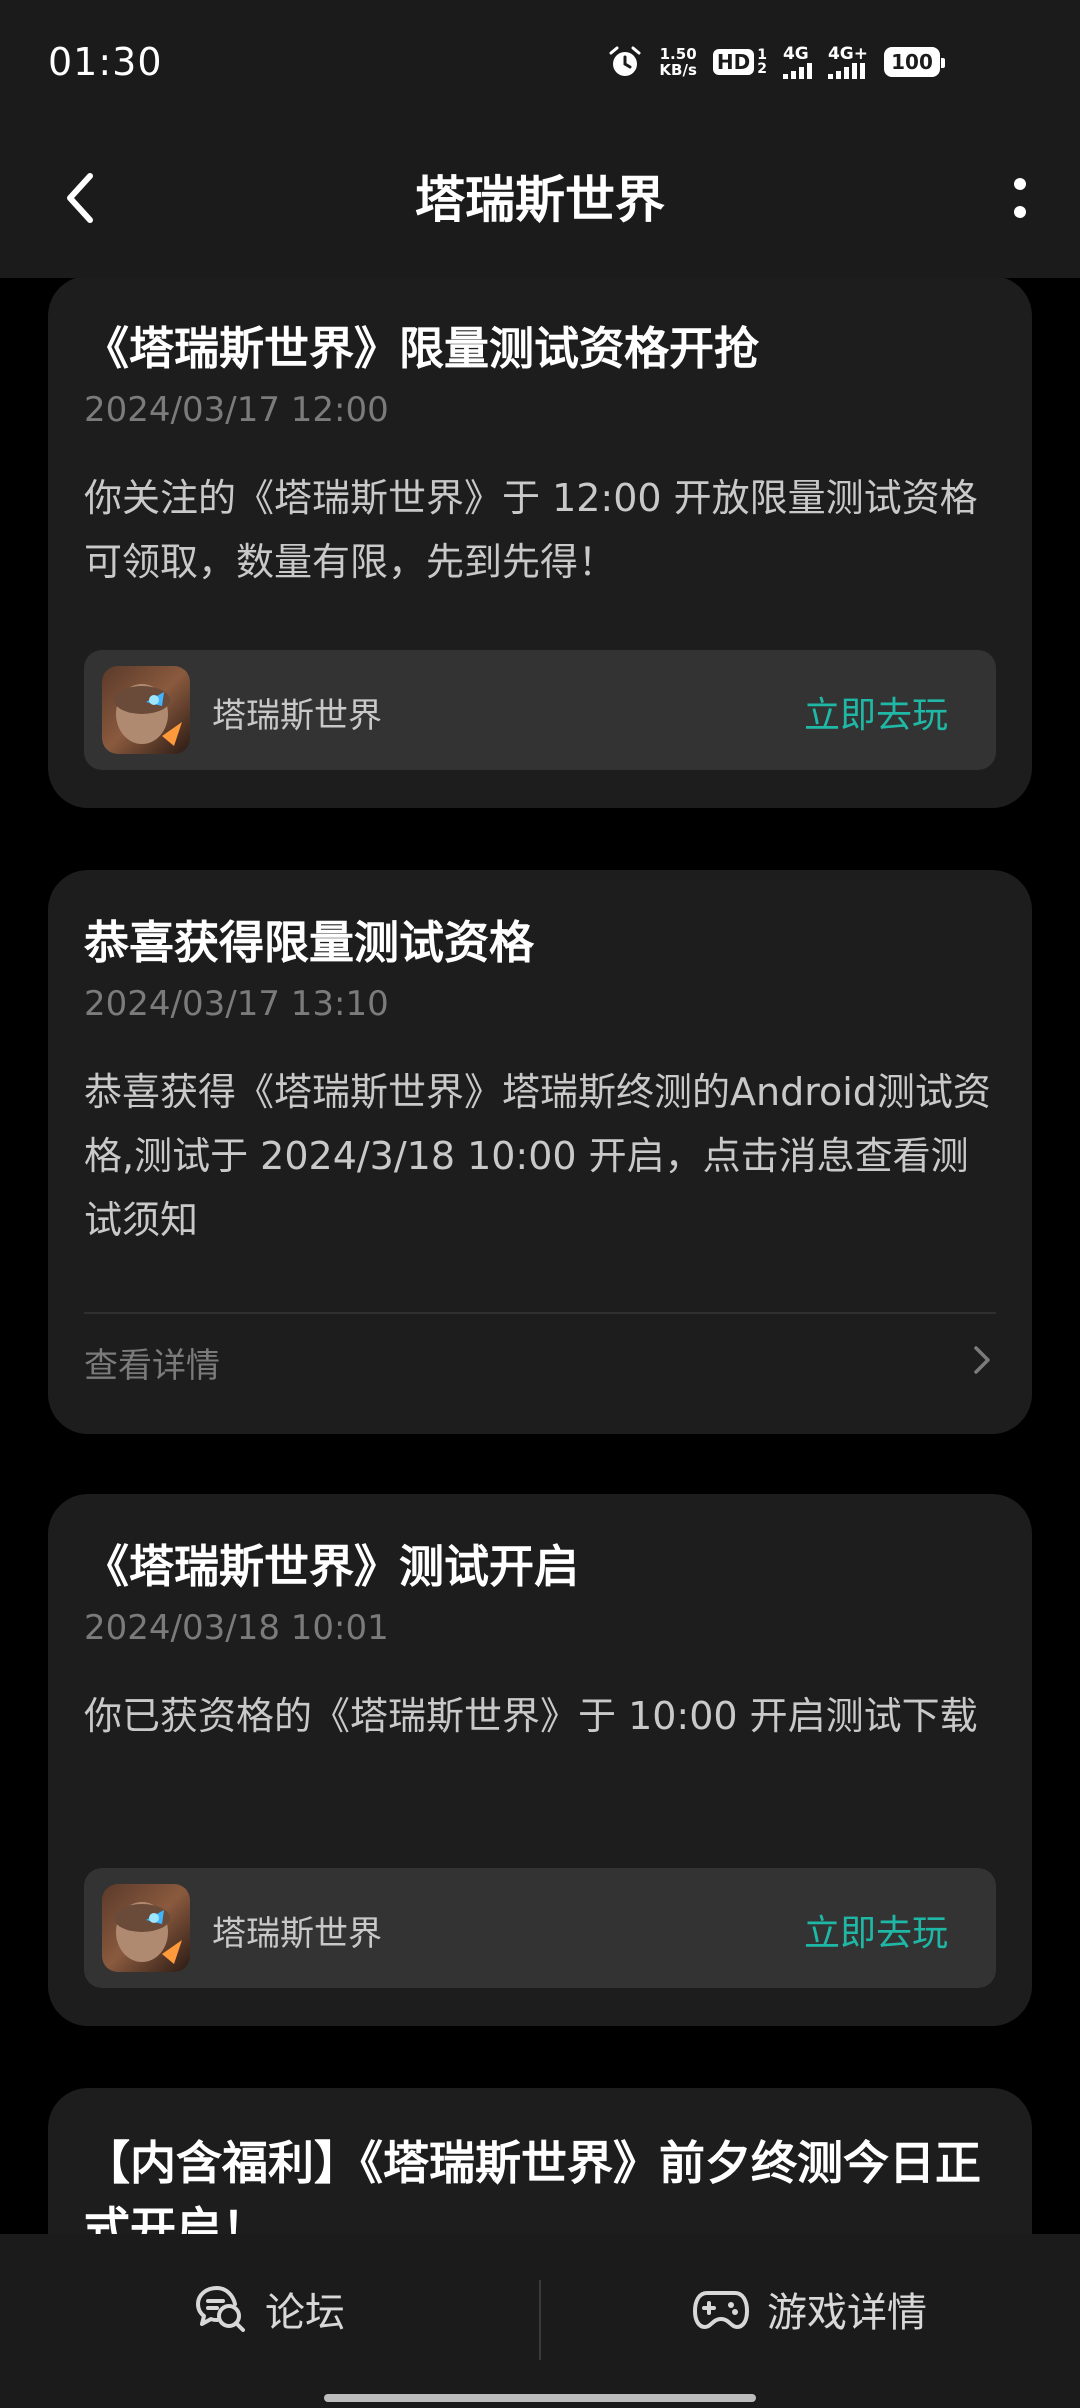  Describe the element at coordinates (531, 1716) in the screenshot. I see `message-body: 你已获资格的《塔瑞斯世界》于 10:00 开启测试下载` at that location.